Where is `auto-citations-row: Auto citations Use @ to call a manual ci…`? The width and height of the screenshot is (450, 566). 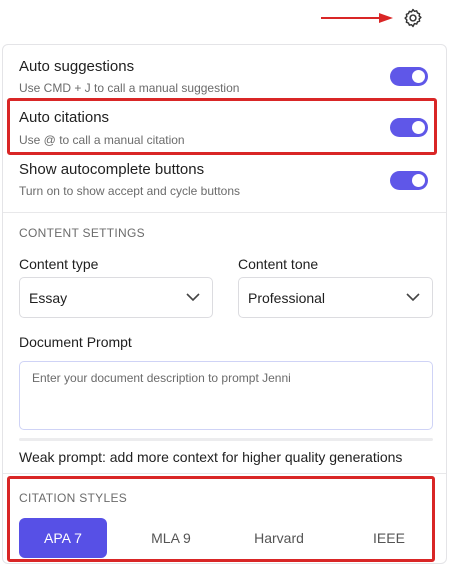
auto-citations-row: Auto citations Use @ to call a manual ci… is located at coordinates (224, 123).